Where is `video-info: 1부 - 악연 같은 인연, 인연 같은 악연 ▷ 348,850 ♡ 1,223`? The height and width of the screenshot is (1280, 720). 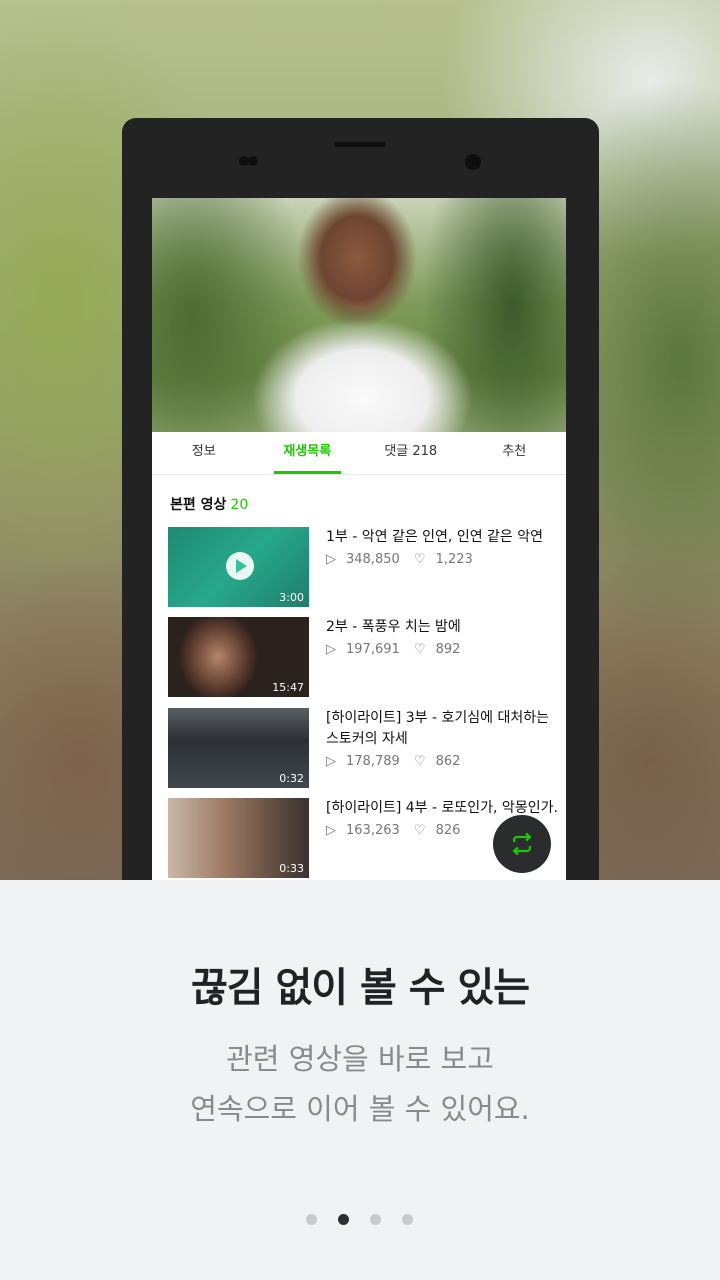
video-info: 1부 - 악연 같은 인연, 인연 같은 악연 ▷ 348,850 ♡ 1,223 is located at coordinates (442, 547).